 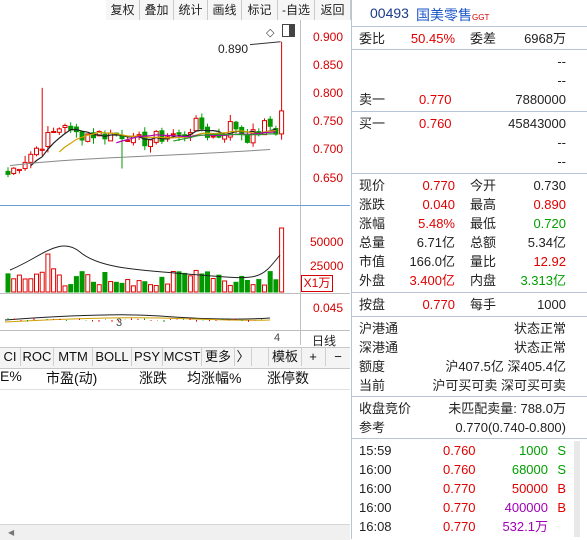 I want to click on tick-time: 16:08, so click(x=375, y=526).